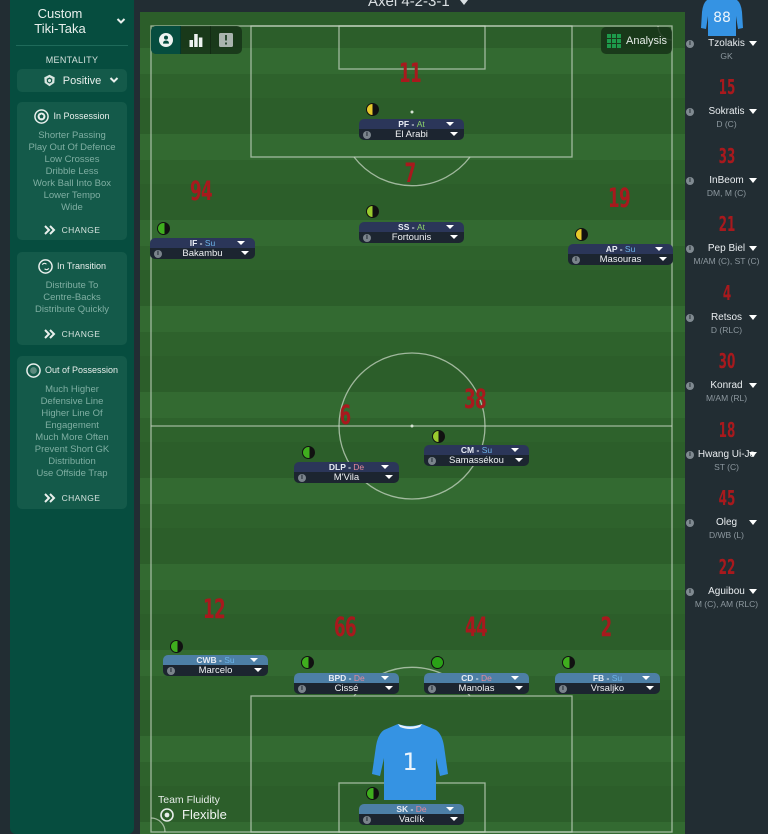 The width and height of the screenshot is (768, 834). I want to click on duty-label: At, so click(420, 227).